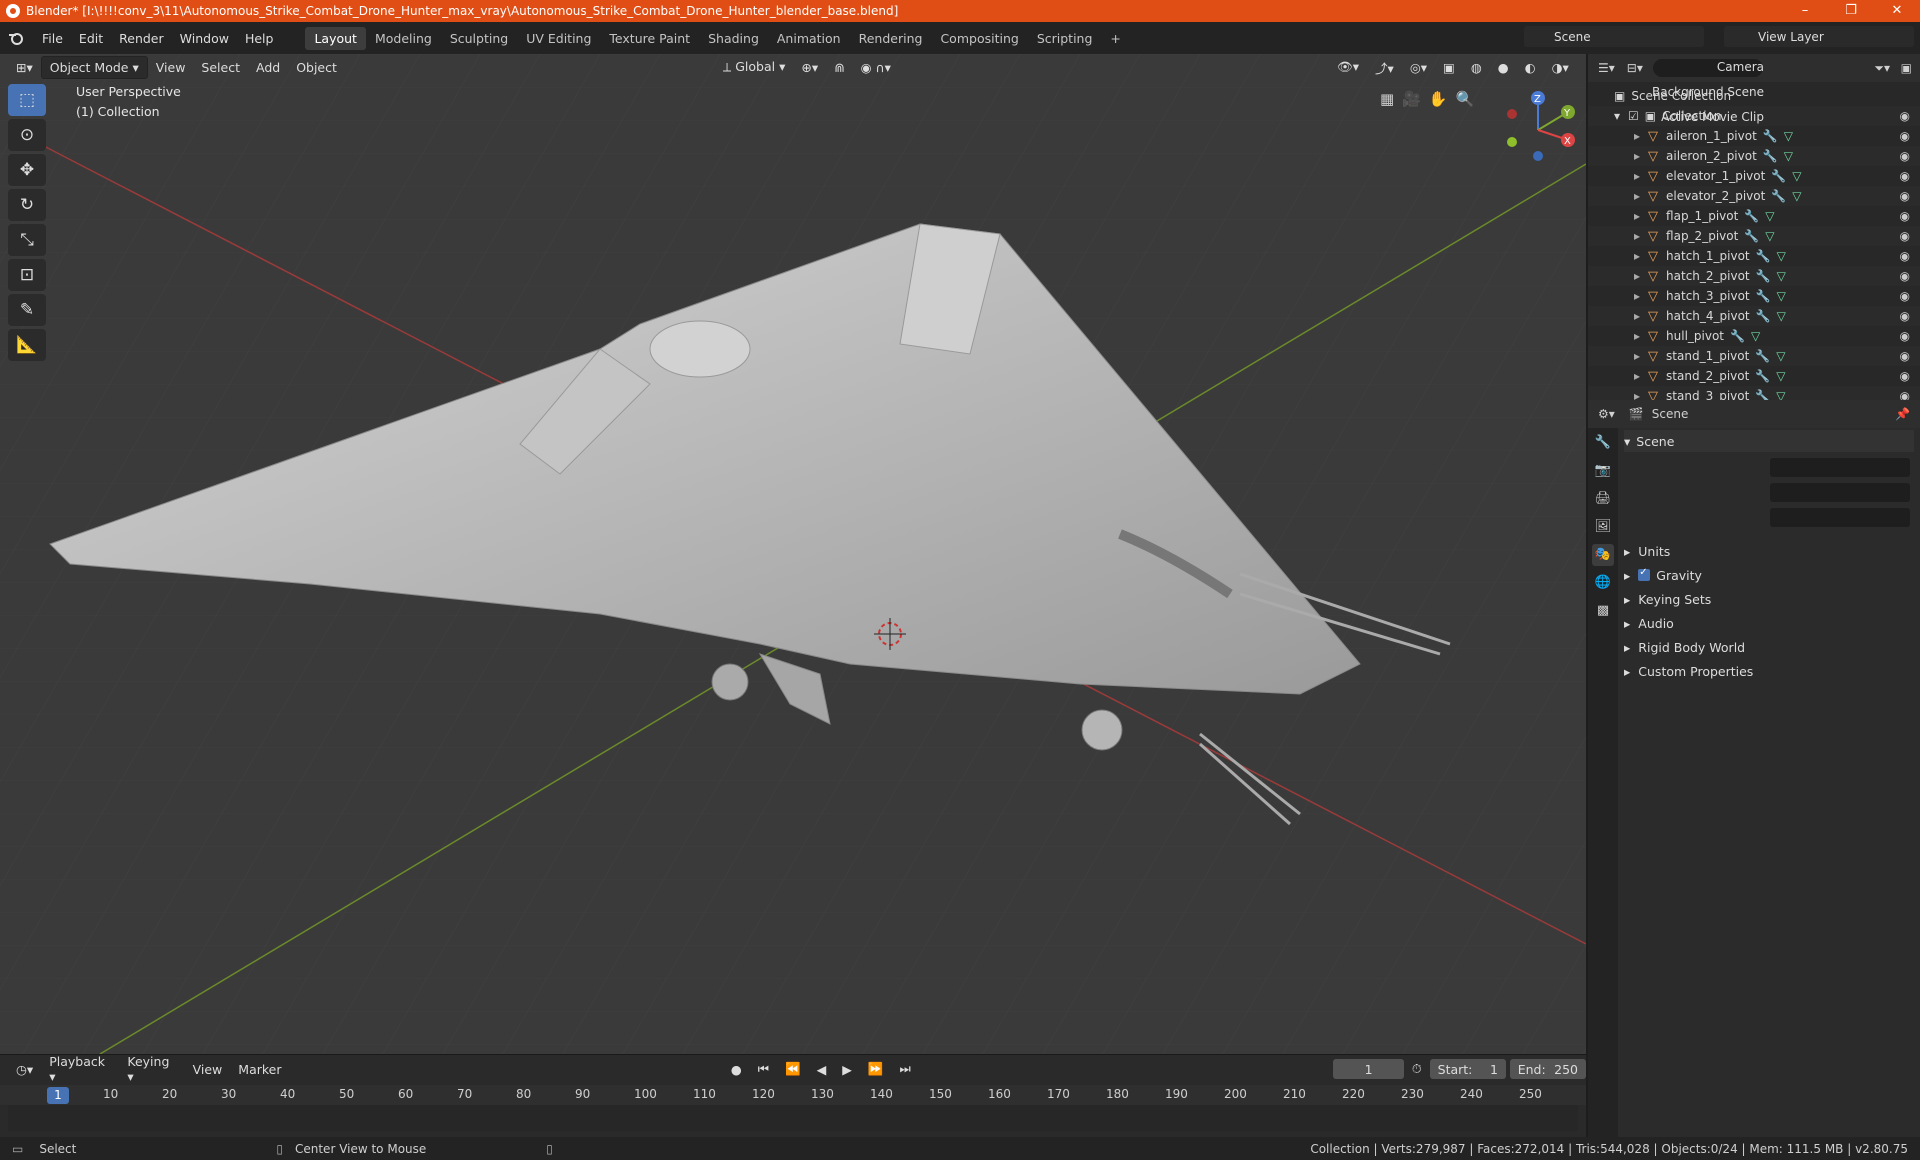  Describe the element at coordinates (259, 1069) in the screenshot. I see `menu-marker: Marker` at that location.